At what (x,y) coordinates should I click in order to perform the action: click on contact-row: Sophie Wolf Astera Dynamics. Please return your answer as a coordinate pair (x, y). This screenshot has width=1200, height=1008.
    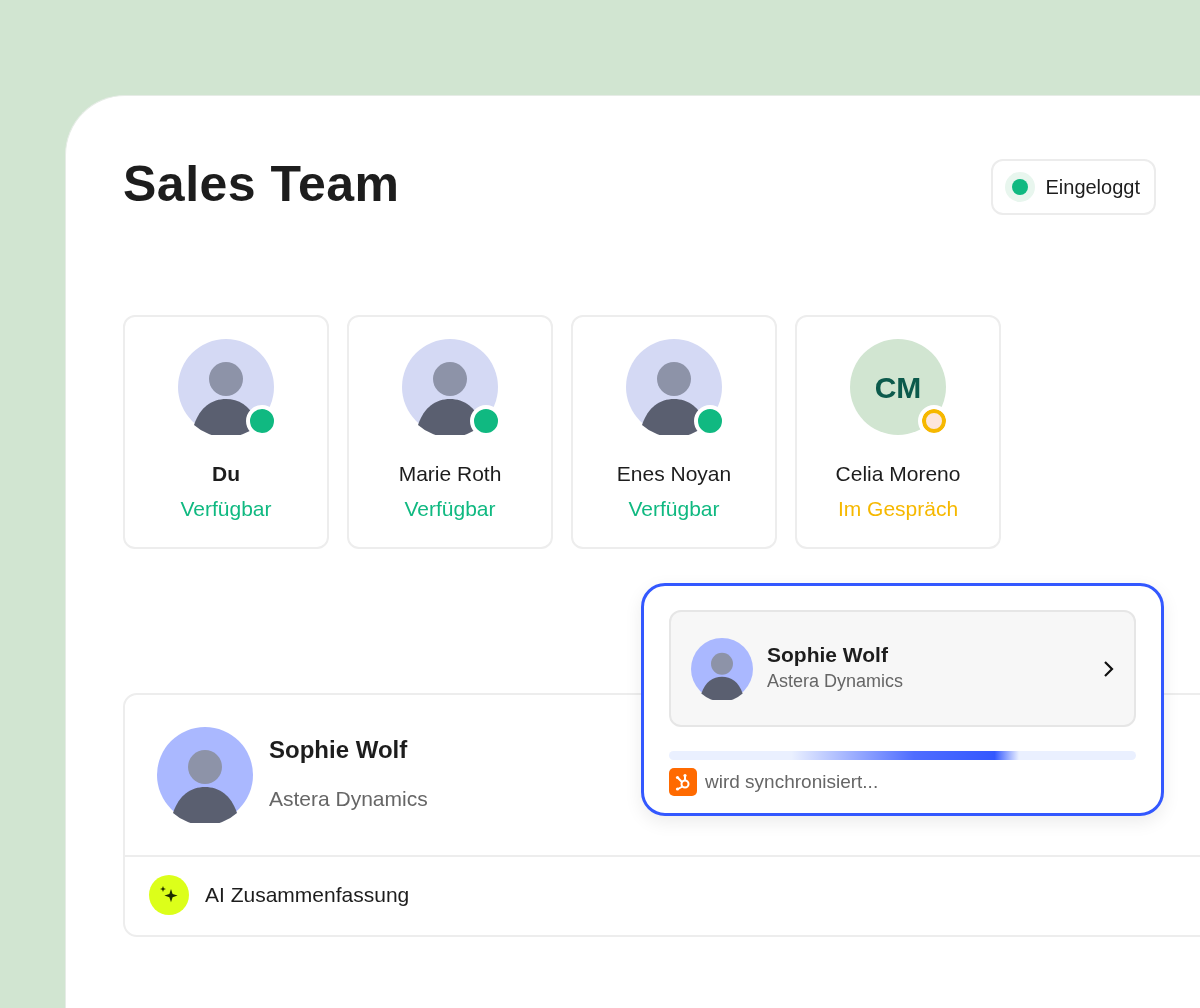
    Looking at the image, I should click on (902, 668).